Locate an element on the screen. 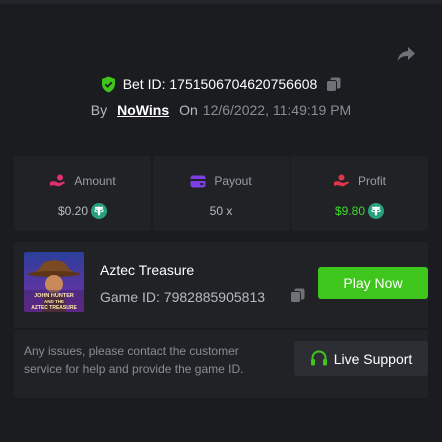 This screenshot has width=442, height=442. svg-text: AZTEC TREASURE is located at coordinates (54, 308).